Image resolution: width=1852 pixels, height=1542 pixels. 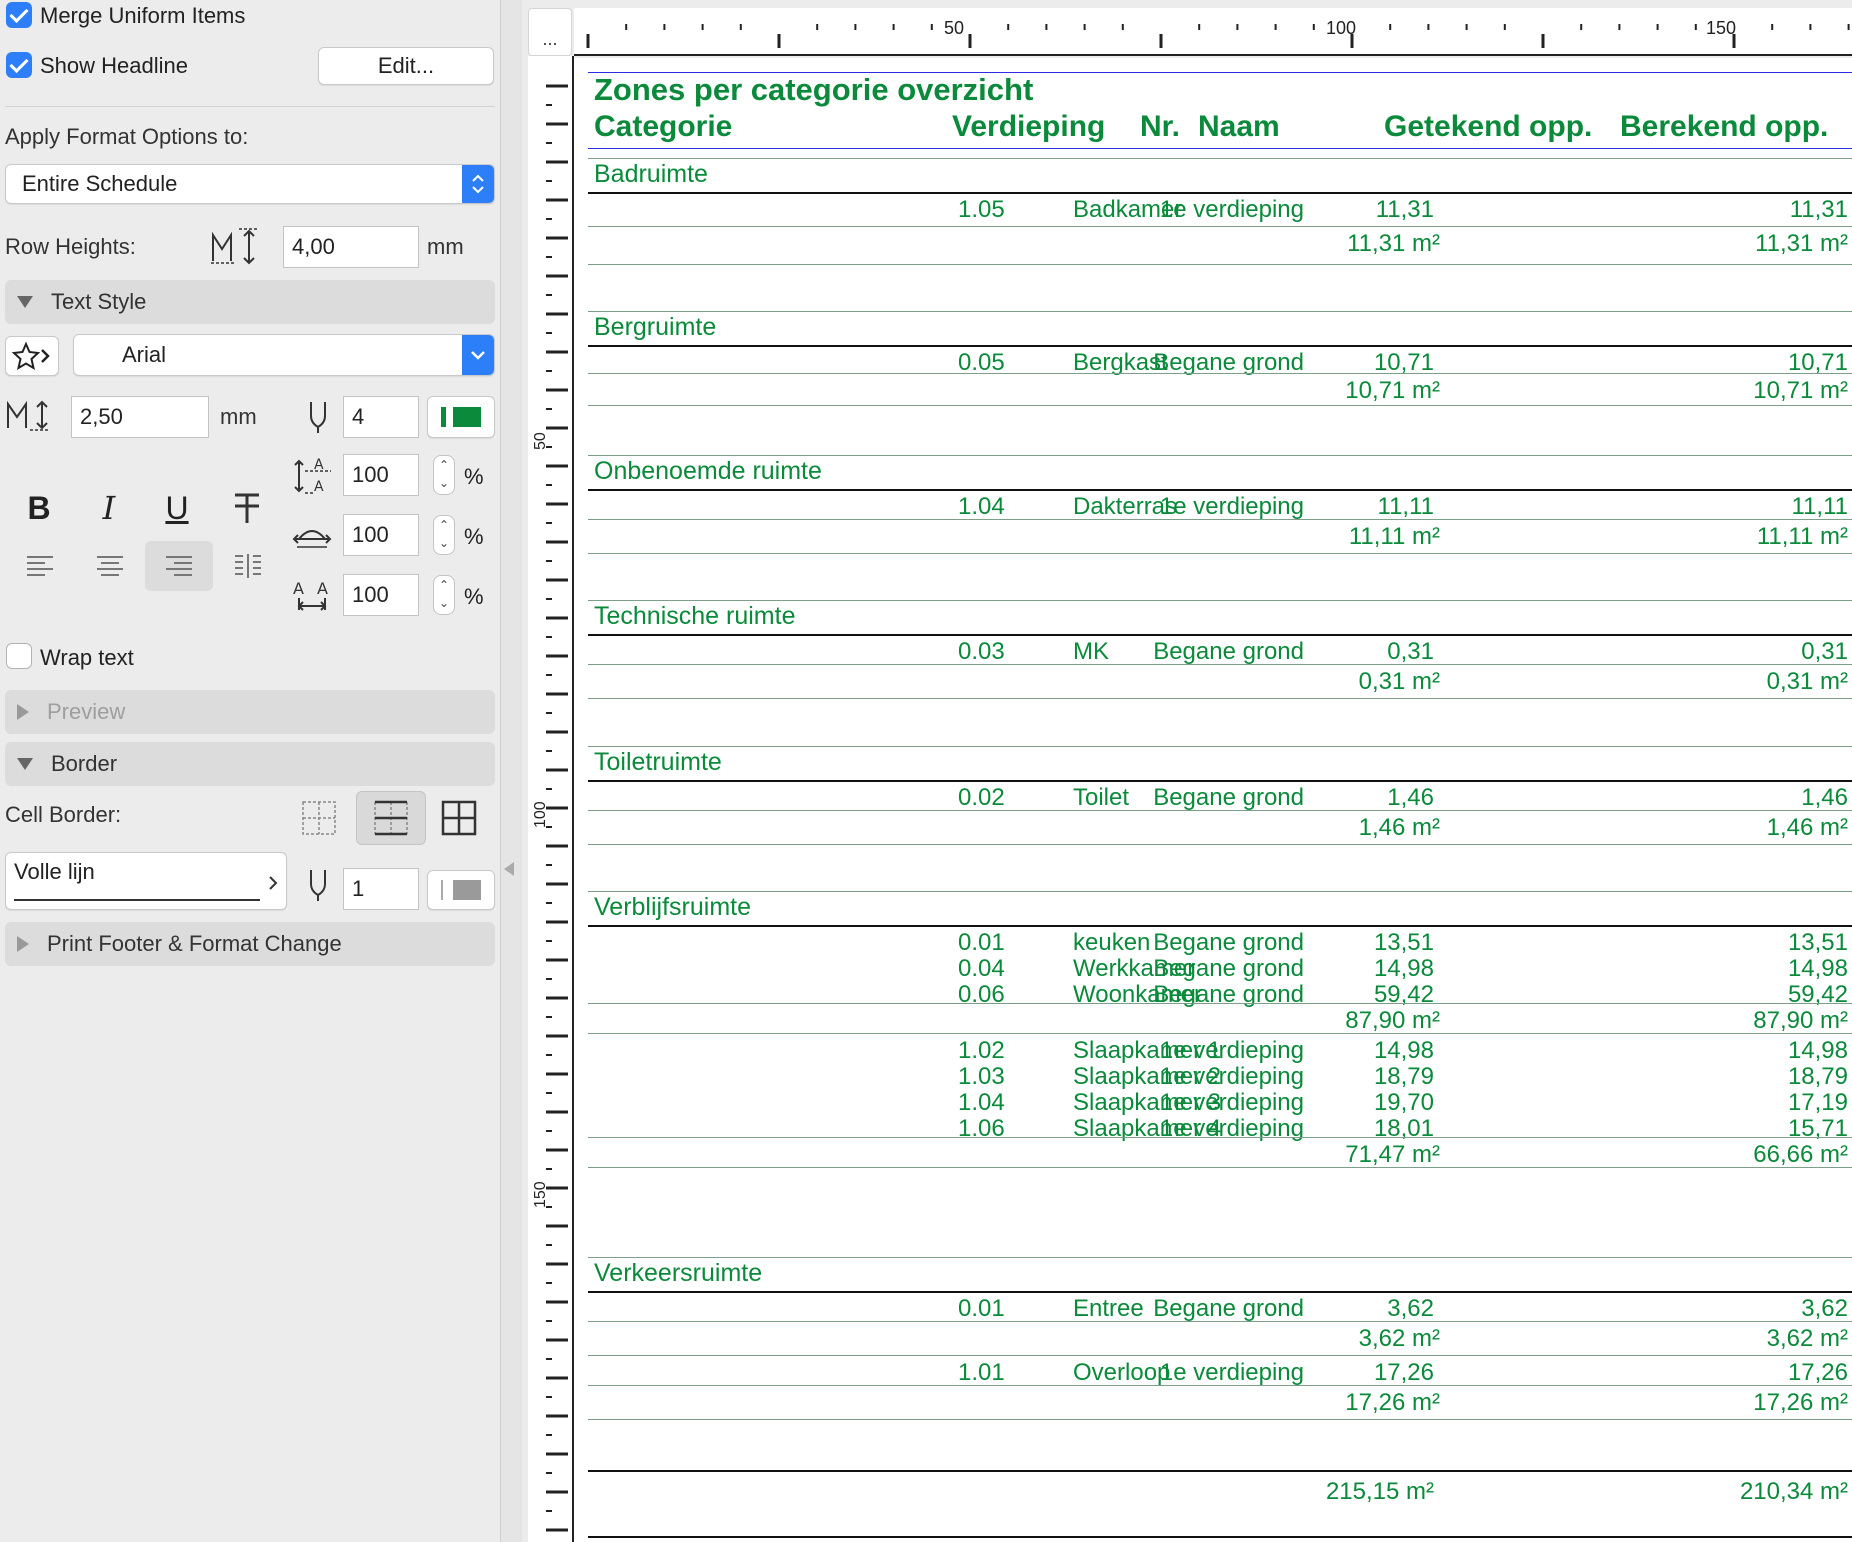 I want to click on star-icon, so click(x=30, y=356).